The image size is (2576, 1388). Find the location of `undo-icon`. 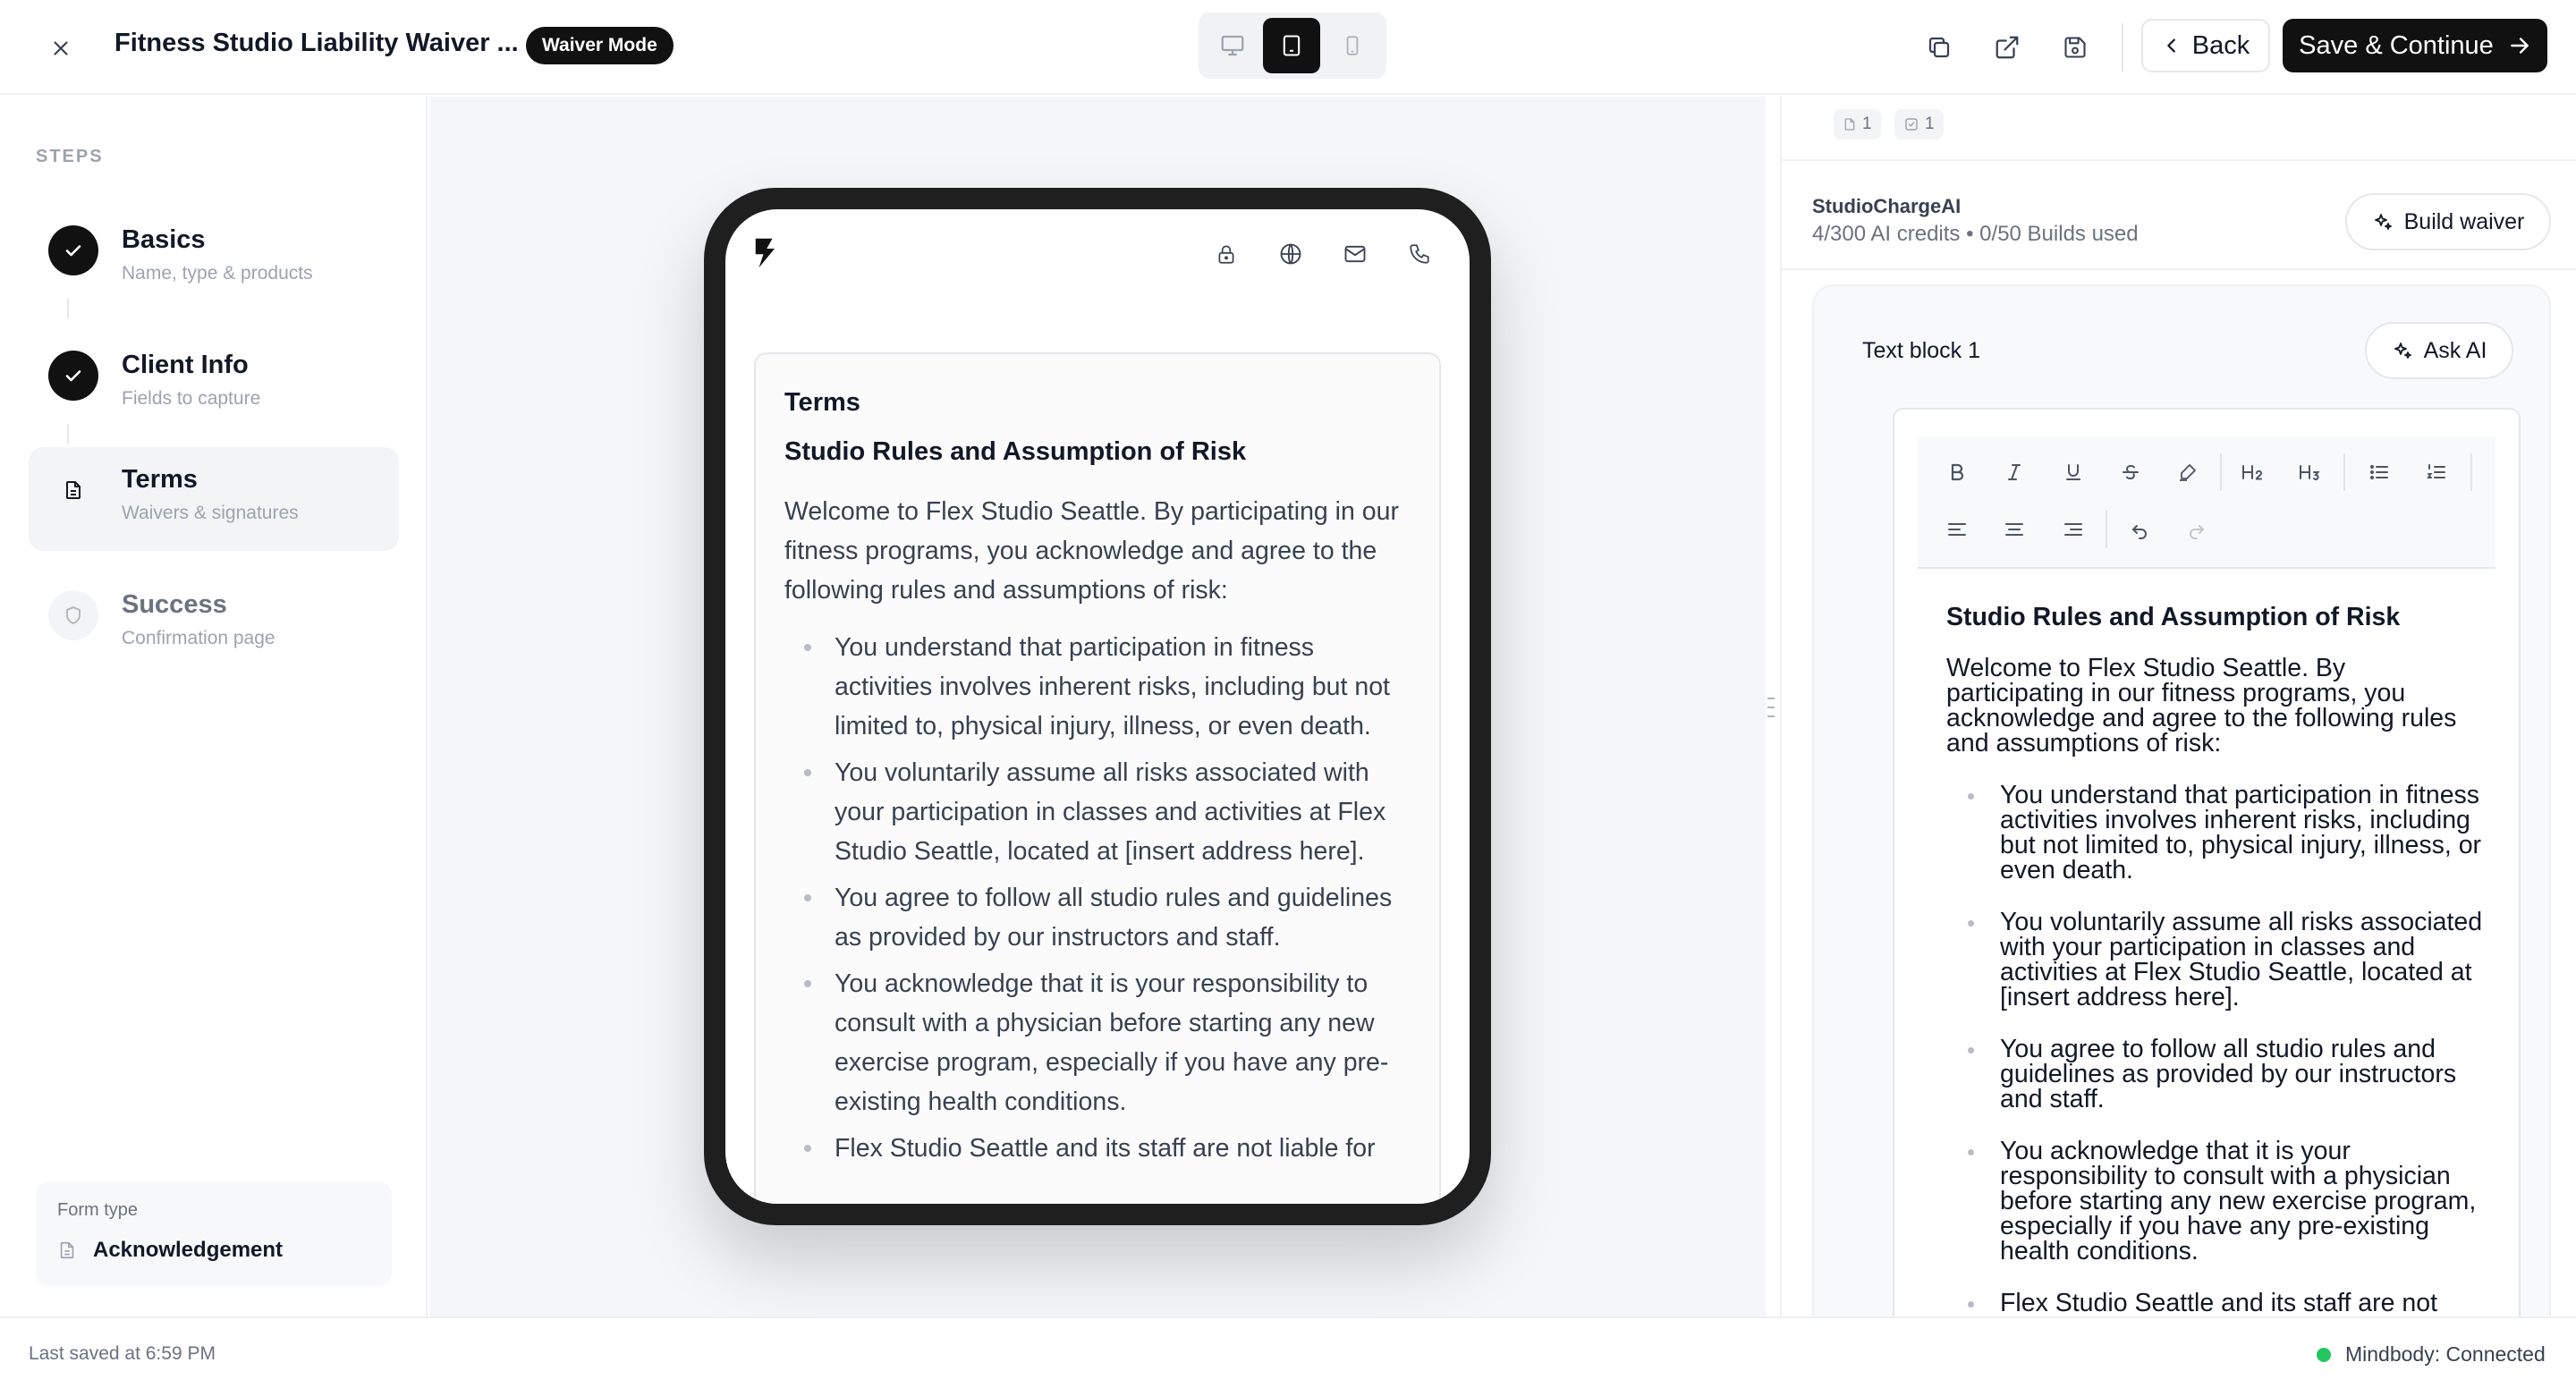

undo-icon is located at coordinates (2139, 532).